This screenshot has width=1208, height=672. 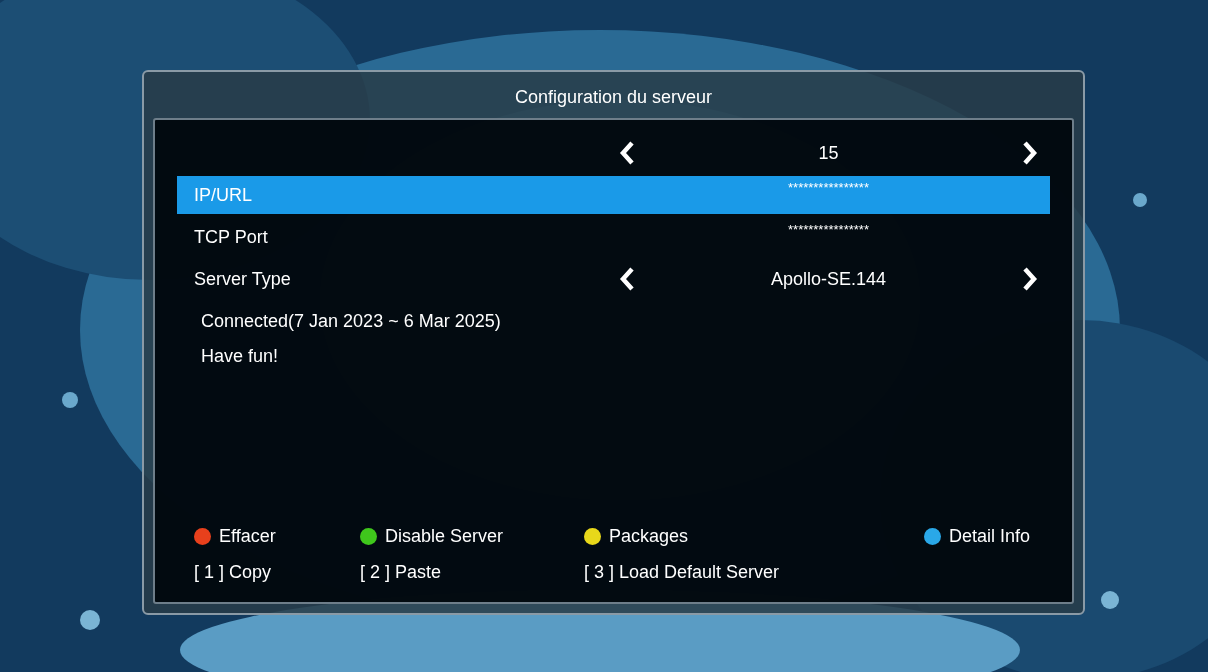 I want to click on key-hint: [ 2 ] Paste, so click(x=401, y=572).